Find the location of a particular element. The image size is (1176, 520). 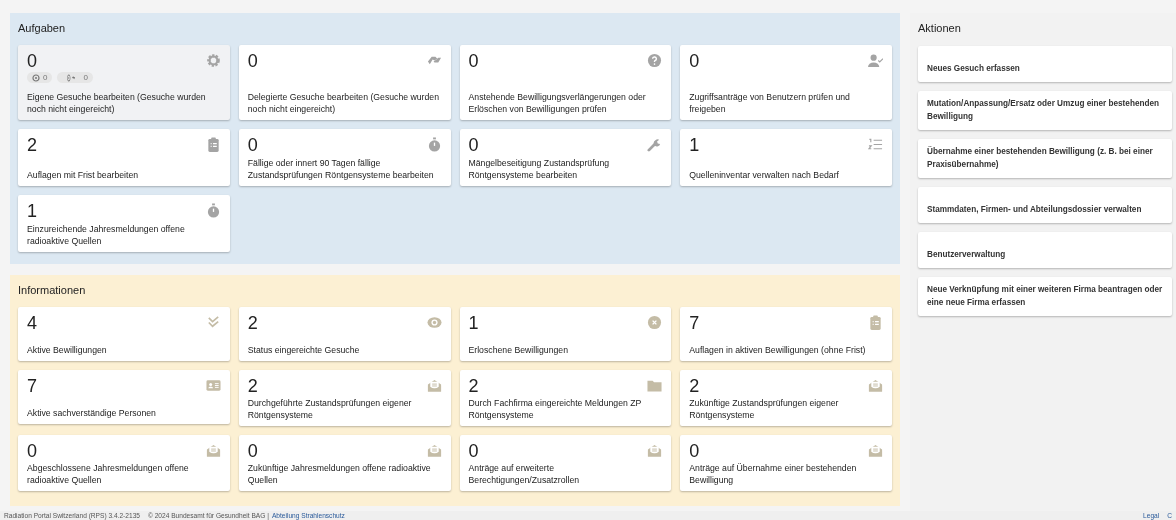

info-card: 2 Zukünftige Zustandsprüfungen eigener Röntgensysteme is located at coordinates (786, 398).